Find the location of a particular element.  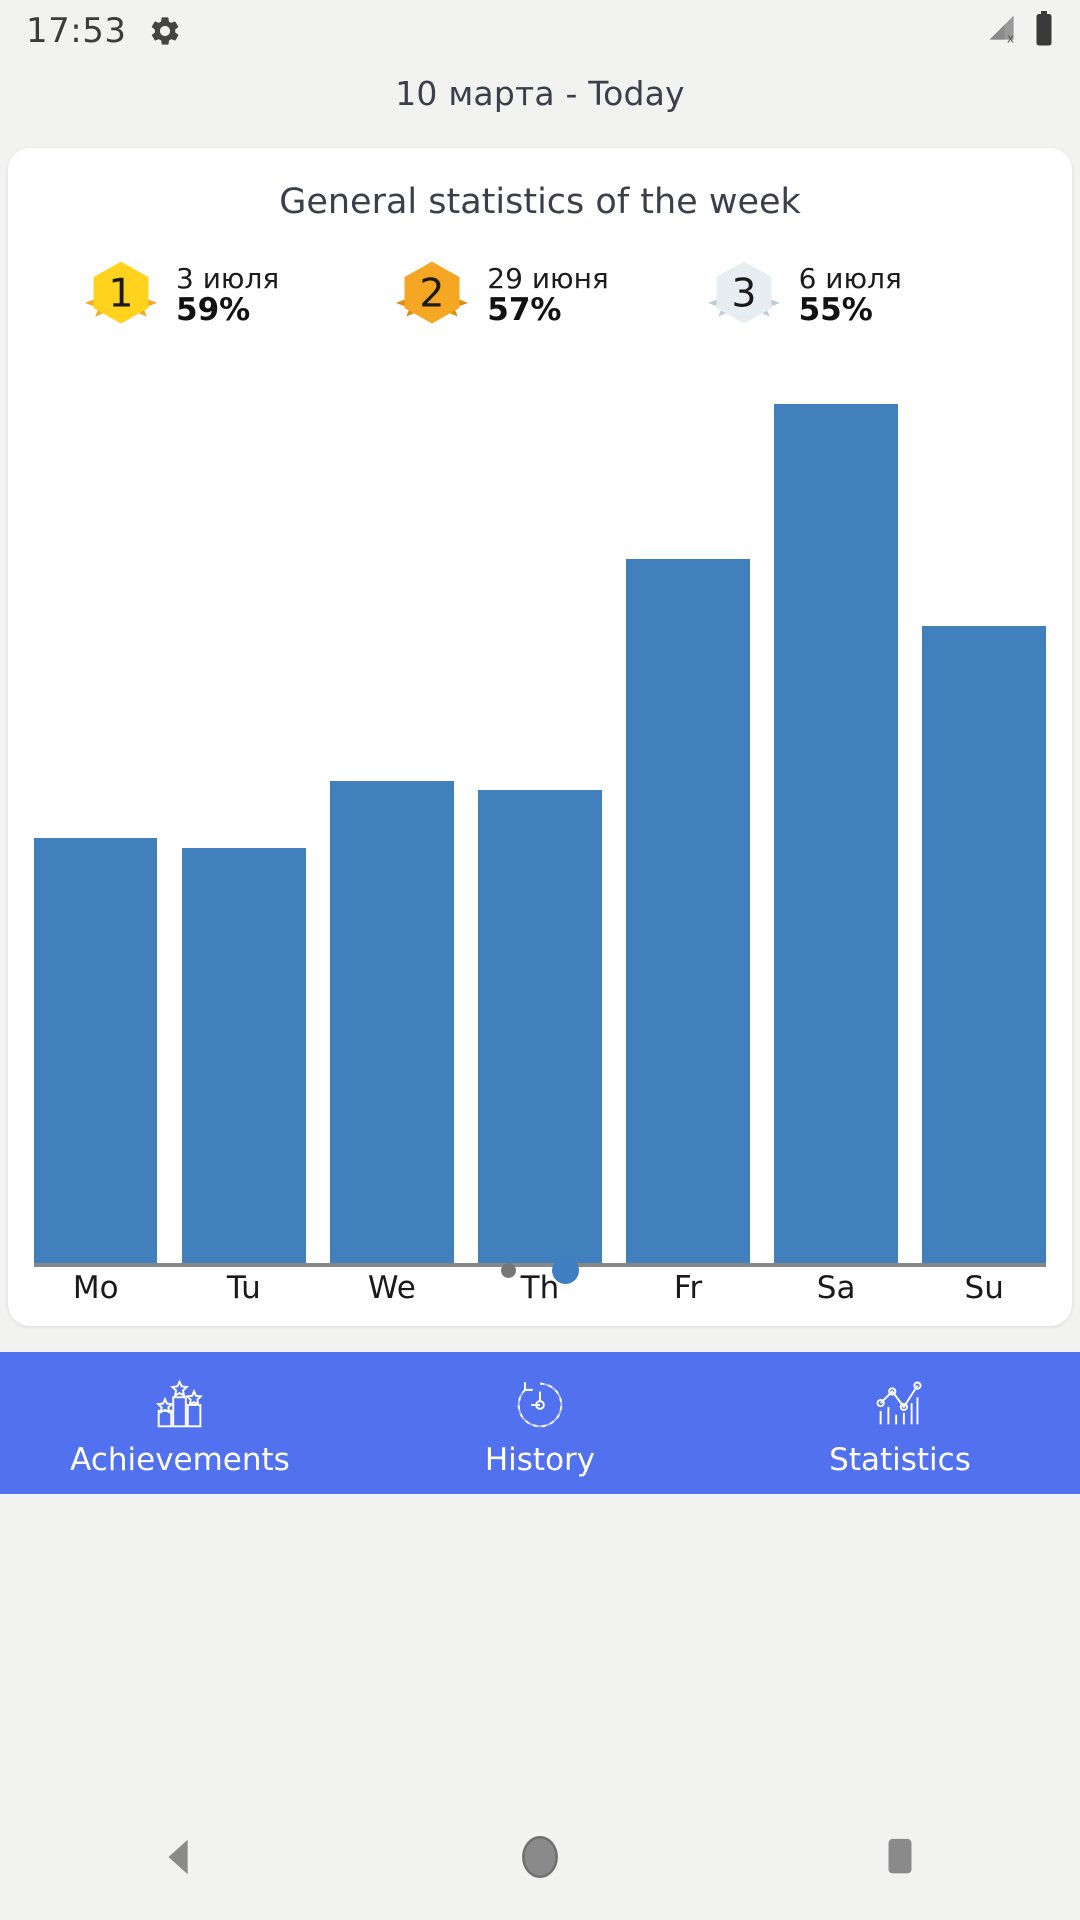

status-bar-clock: 17:53 is located at coordinates (76, 31).